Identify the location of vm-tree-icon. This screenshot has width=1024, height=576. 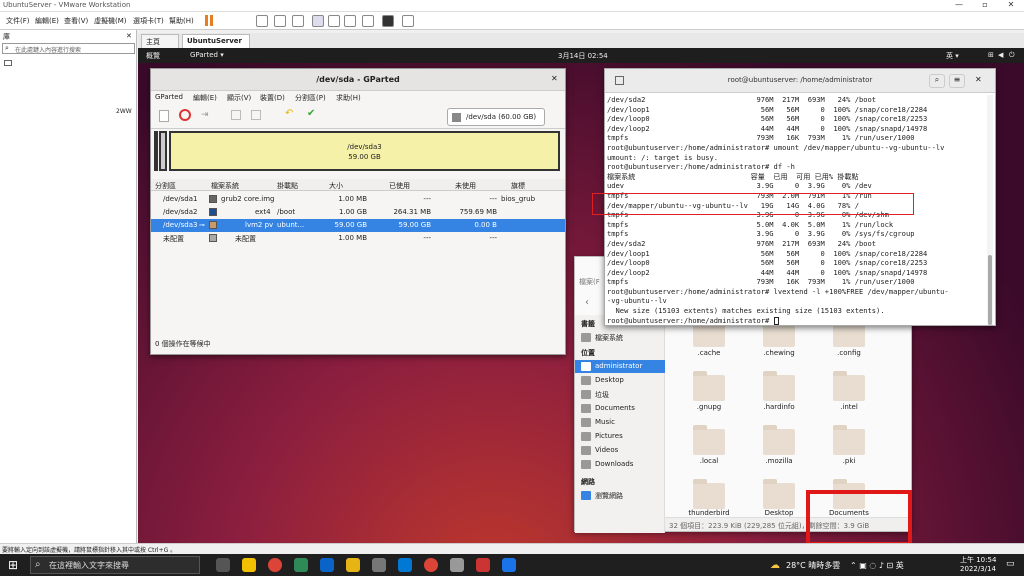
(8, 63).